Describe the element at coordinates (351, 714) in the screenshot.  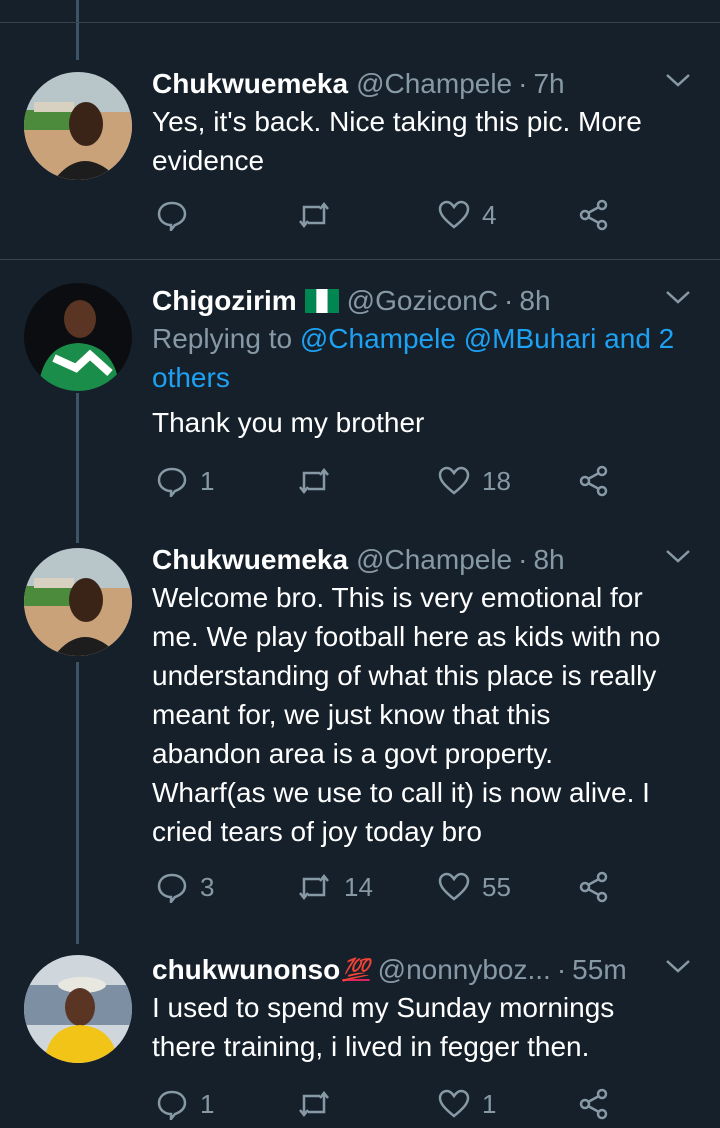
I see `tweet-text-line: meant for, we just know that this` at that location.